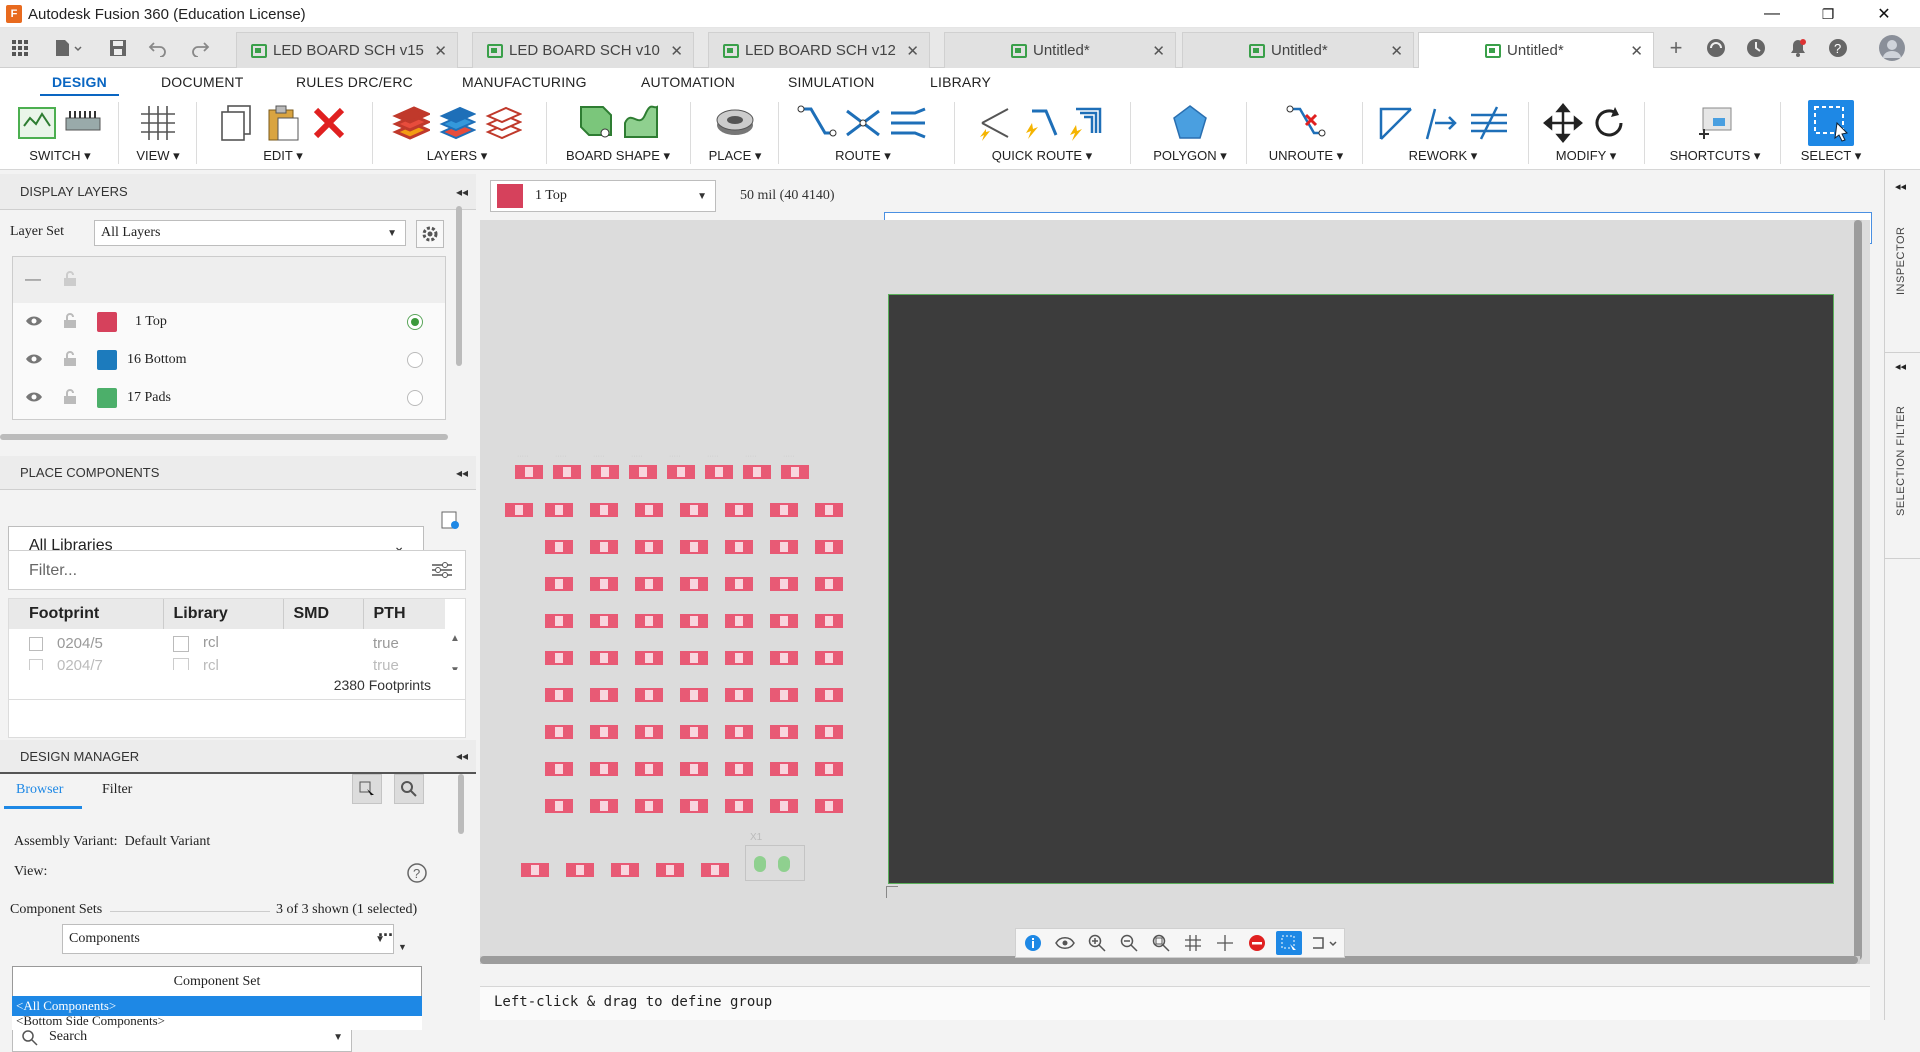 Image resolution: width=1920 pixels, height=1052 pixels. What do you see at coordinates (457, 123) in the screenshot?
I see `layer-visibility-icon` at bounding box center [457, 123].